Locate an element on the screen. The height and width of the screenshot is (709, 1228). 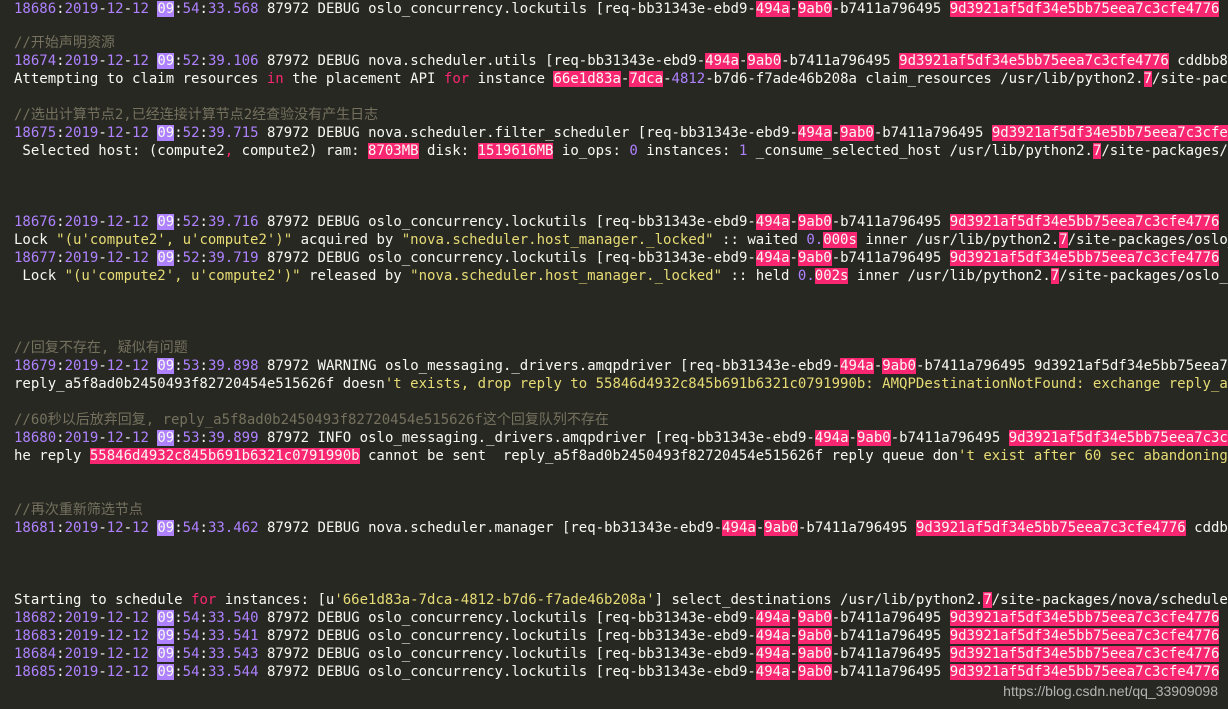
code-token: 53 is located at coordinates (191, 438).